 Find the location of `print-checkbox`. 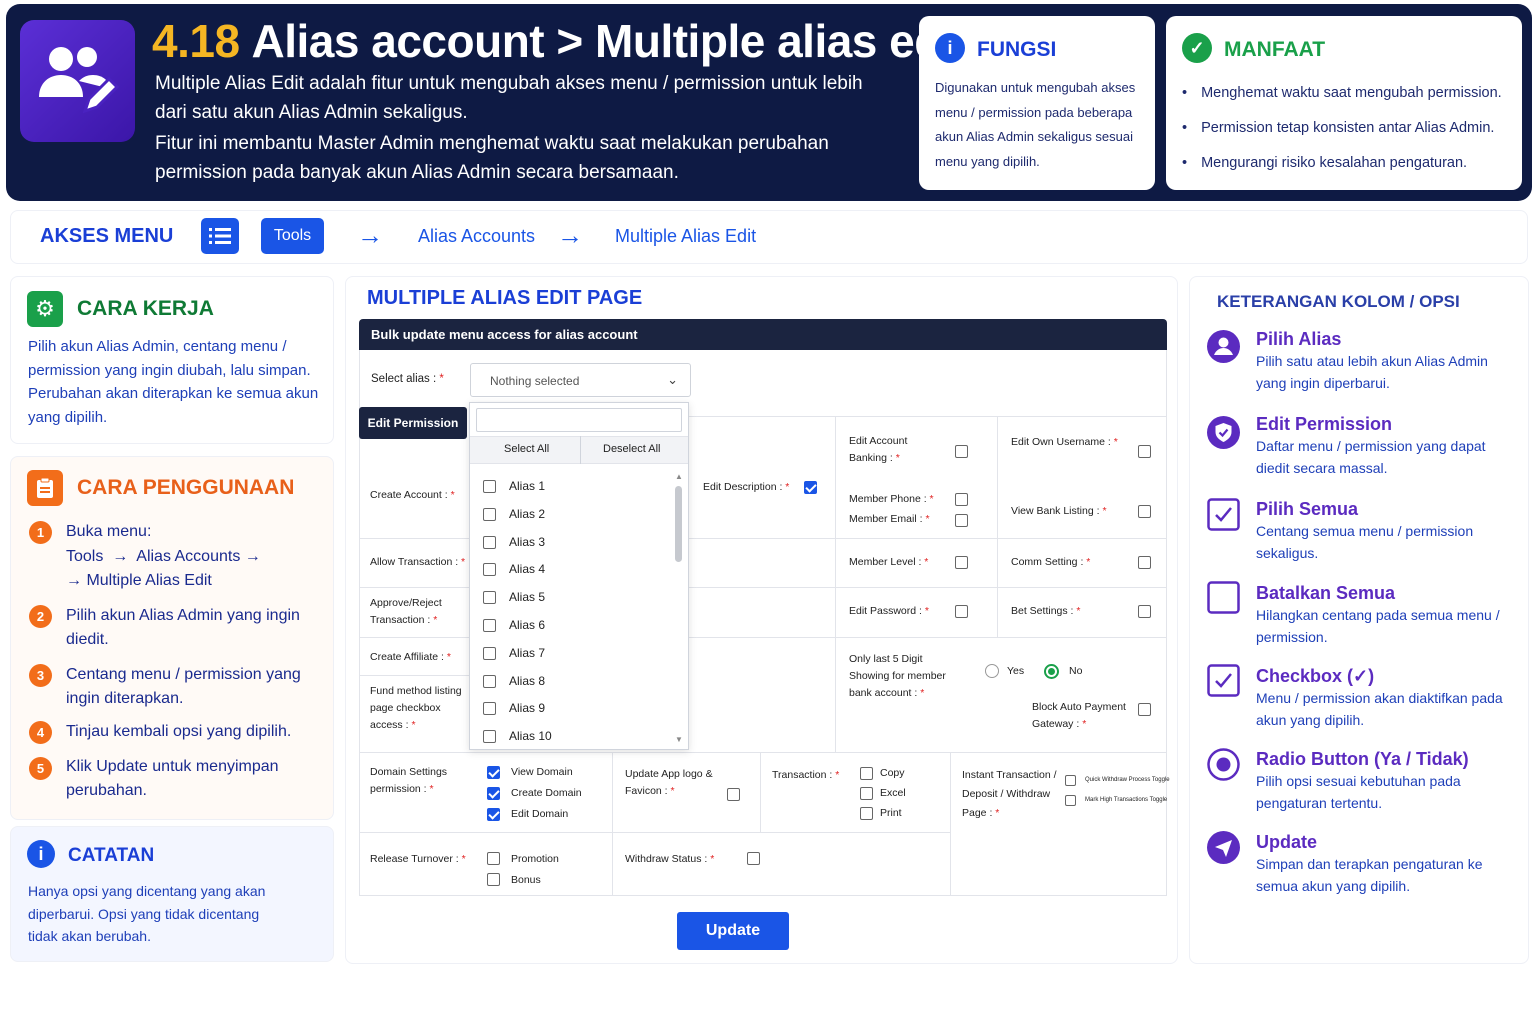

print-checkbox is located at coordinates (866, 813).